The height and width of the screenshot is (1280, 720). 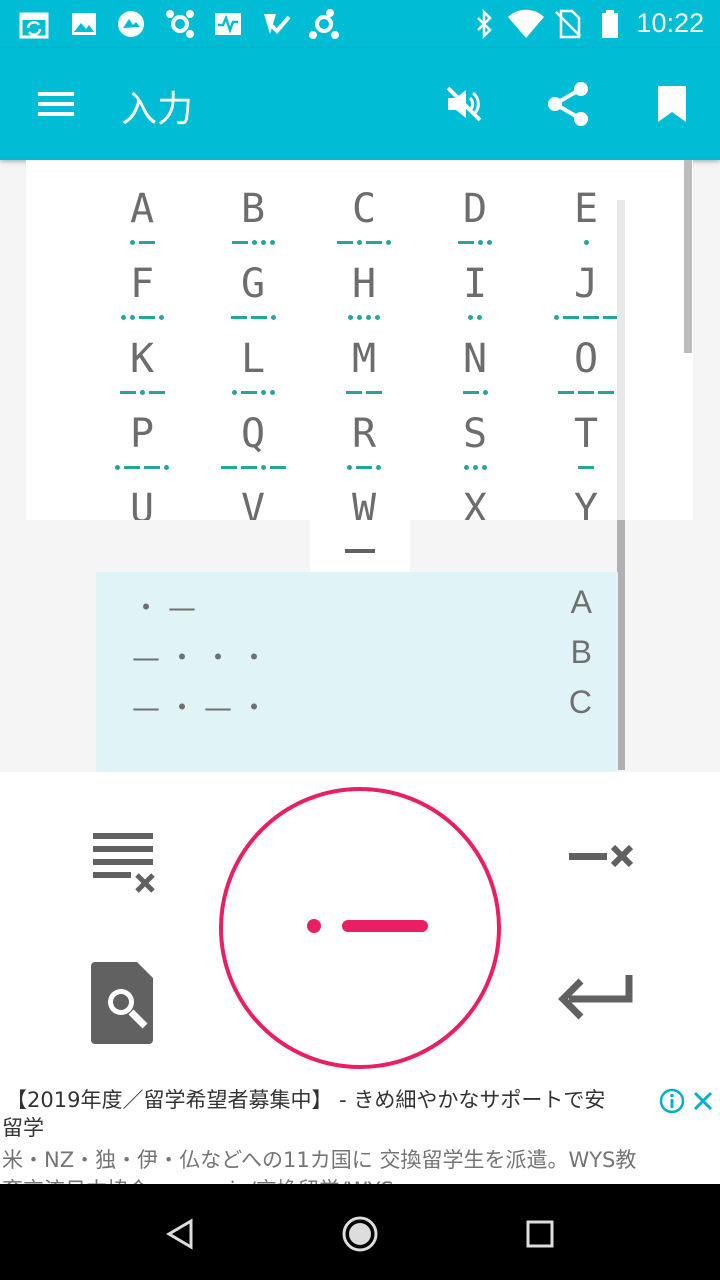 What do you see at coordinates (357, 601) in the screenshot?
I see `input-row: ・— A` at bounding box center [357, 601].